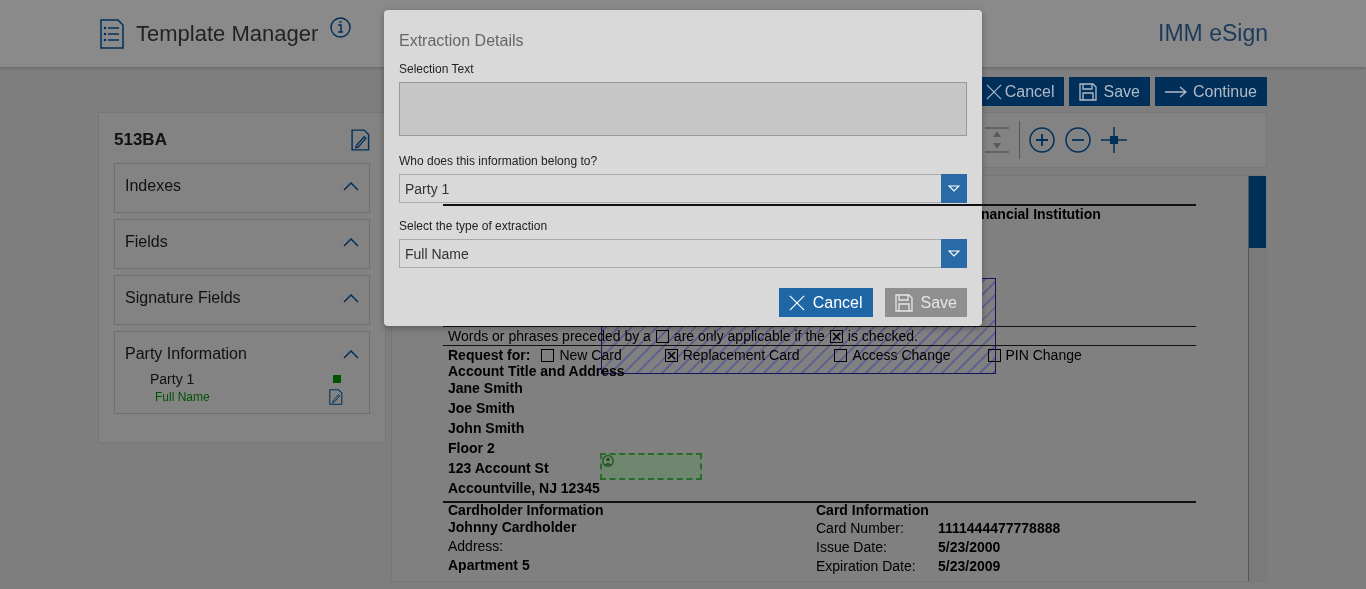  I want to click on page-title: Template Manager, so click(227, 33).